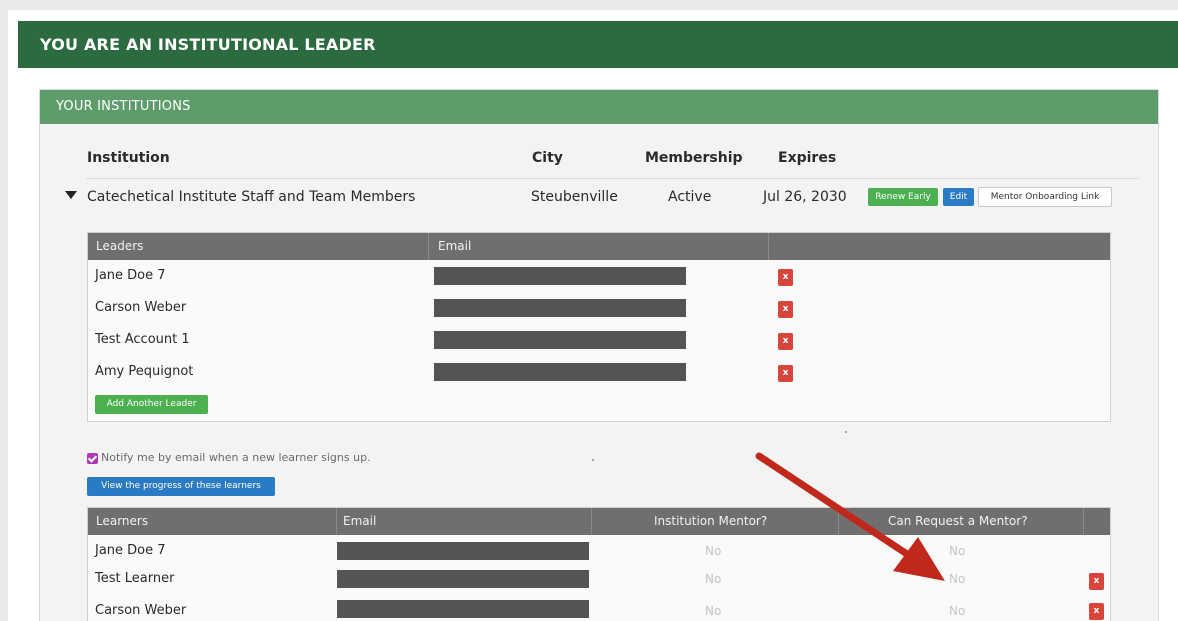  What do you see at coordinates (599, 107) in the screenshot?
I see `institutions-panel-header: YOUR INSTITUTIONS` at bounding box center [599, 107].